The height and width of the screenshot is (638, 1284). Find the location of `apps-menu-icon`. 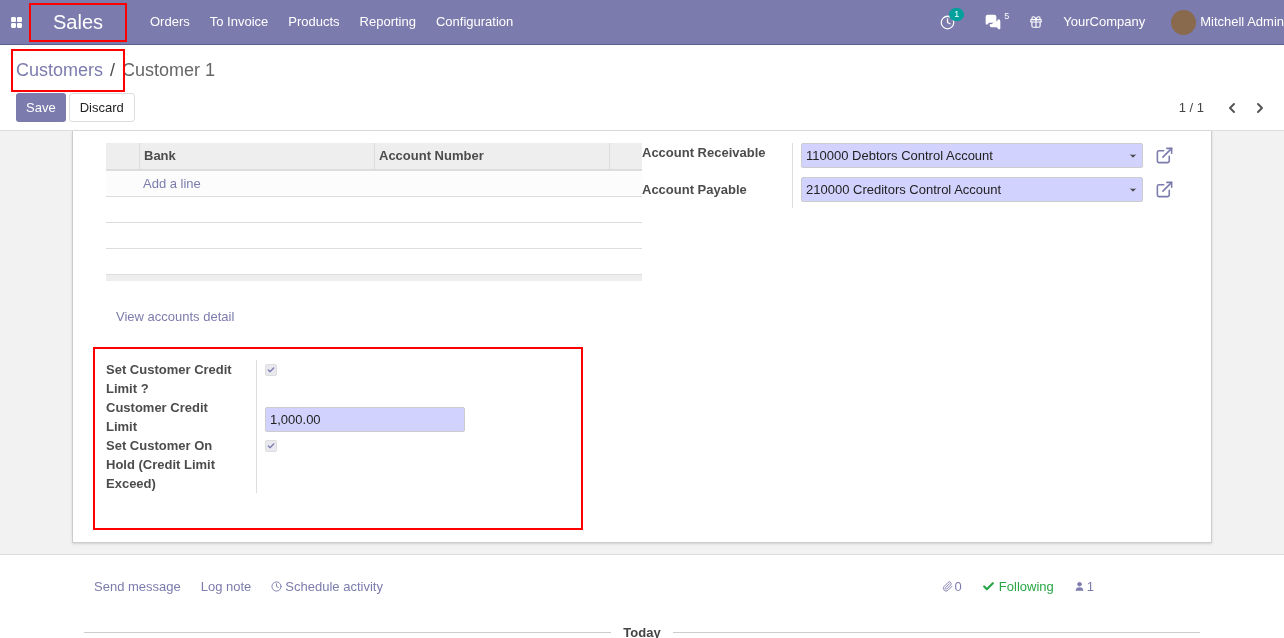

apps-menu-icon is located at coordinates (16, 22).